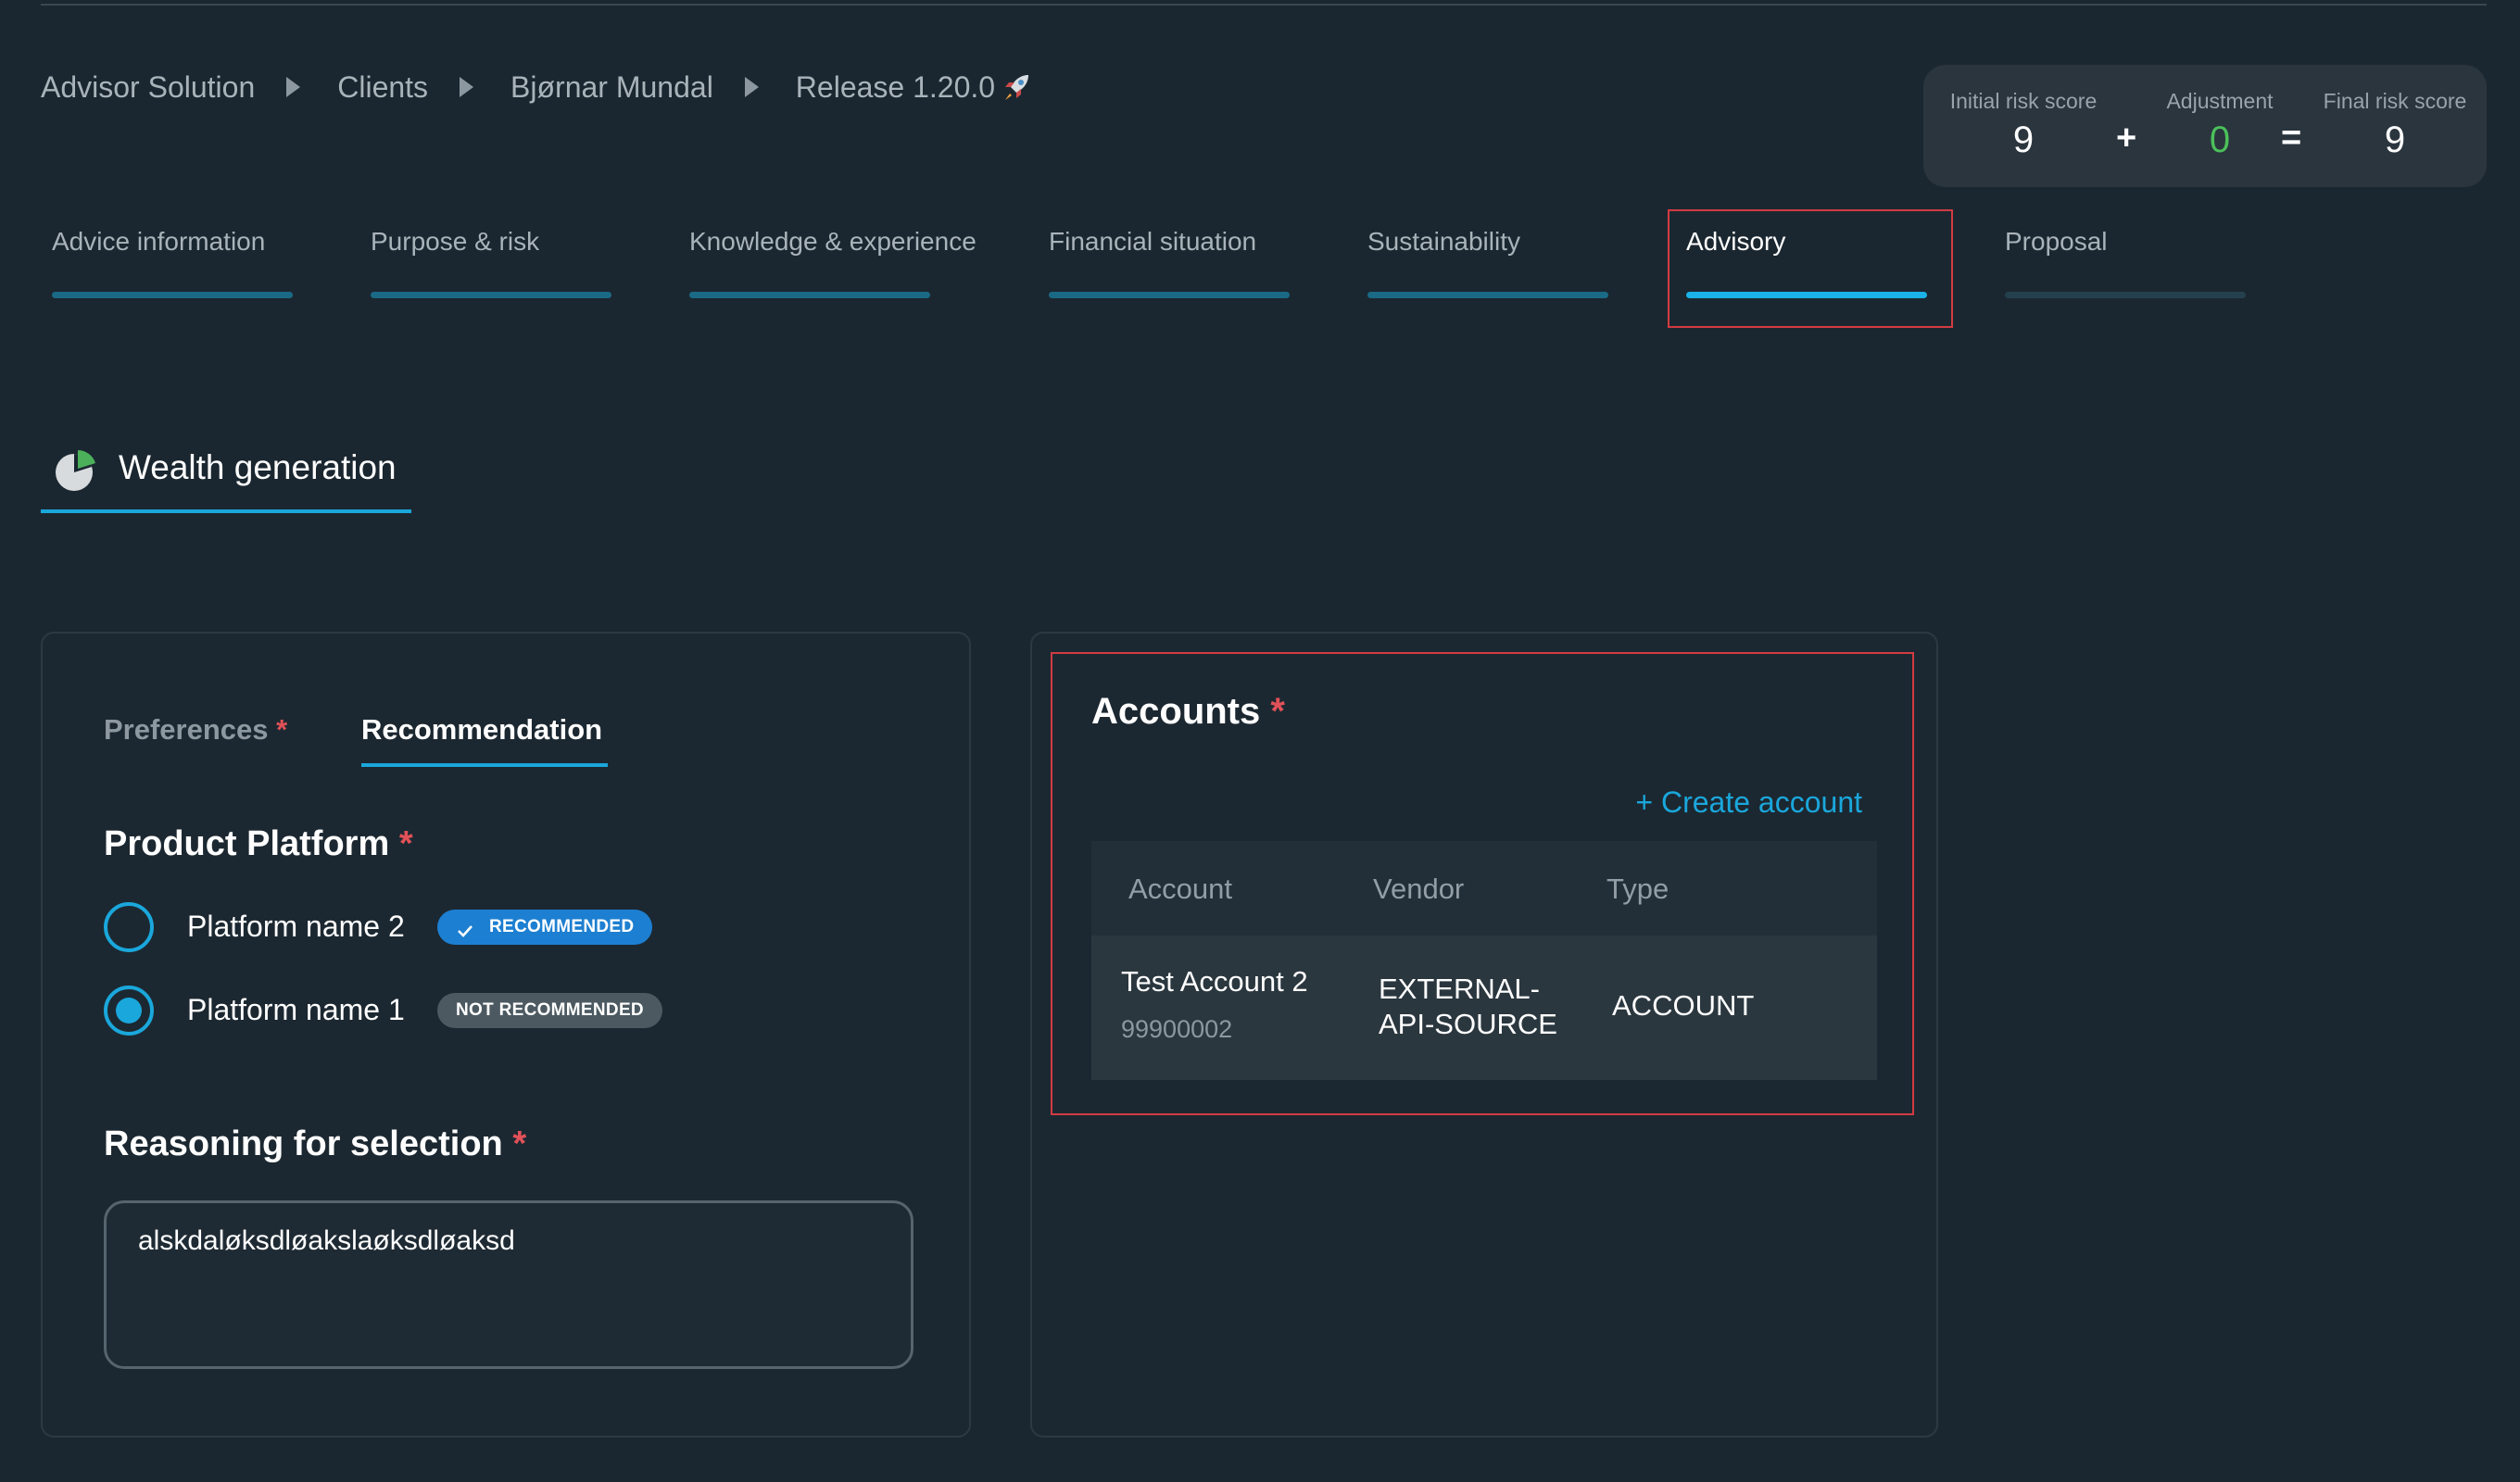  I want to click on tab-proposal: Proposal, so click(2125, 262).